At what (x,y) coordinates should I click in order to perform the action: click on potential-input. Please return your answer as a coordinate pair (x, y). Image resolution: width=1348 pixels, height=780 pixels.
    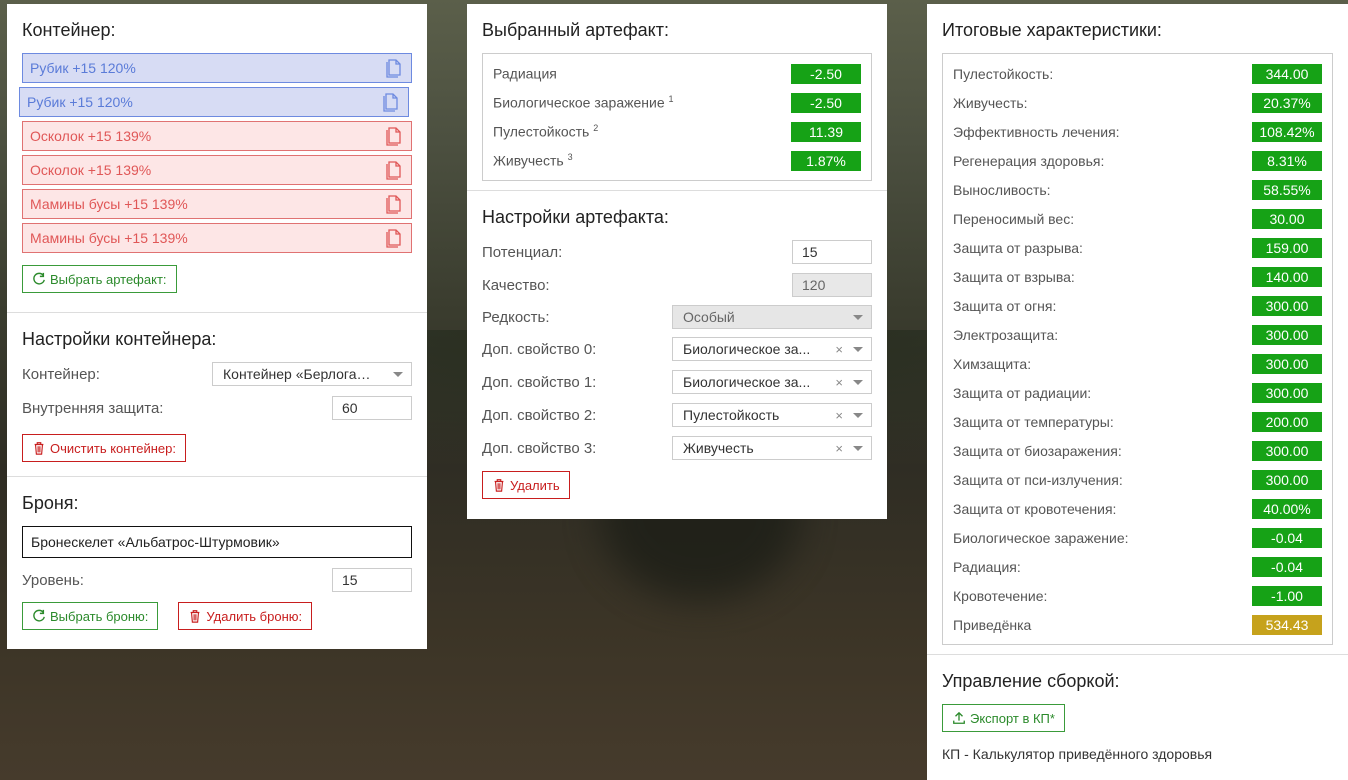
    Looking at the image, I should click on (832, 252).